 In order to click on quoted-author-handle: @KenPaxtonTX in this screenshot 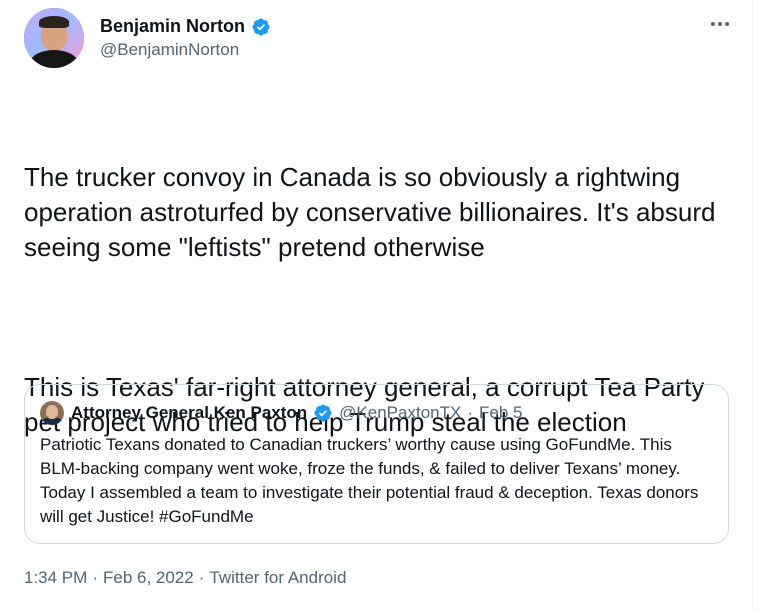, I will do `click(400, 413)`.